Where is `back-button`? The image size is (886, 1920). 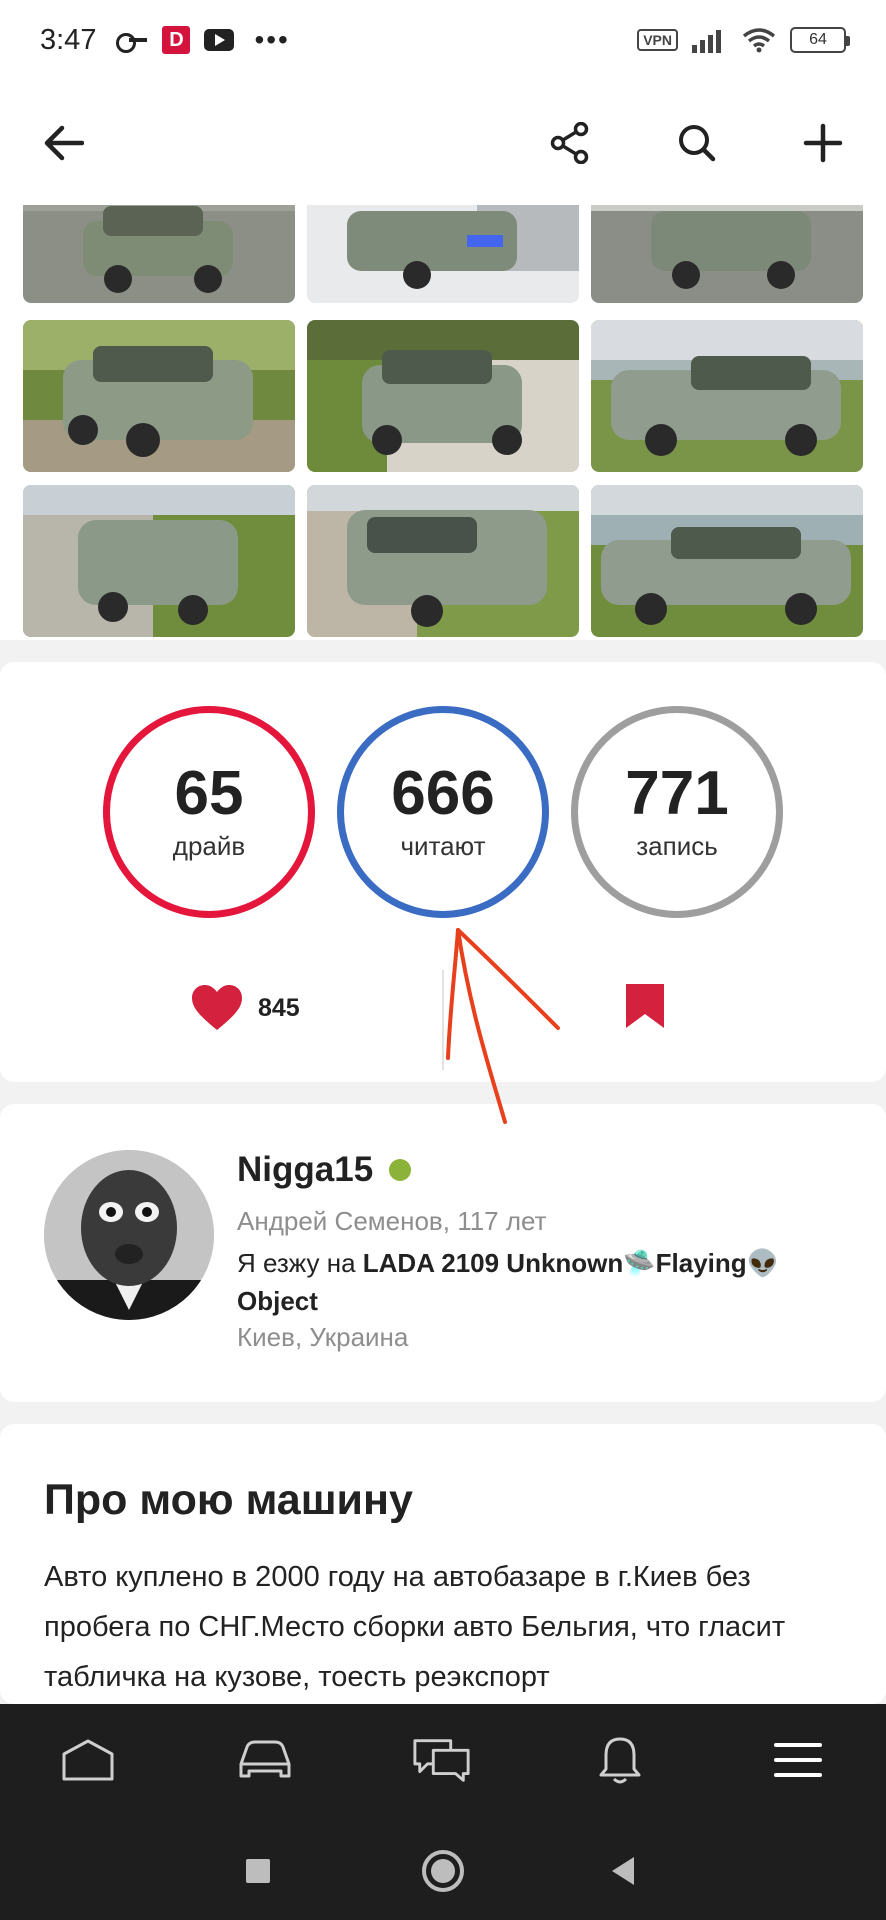 back-button is located at coordinates (63, 143).